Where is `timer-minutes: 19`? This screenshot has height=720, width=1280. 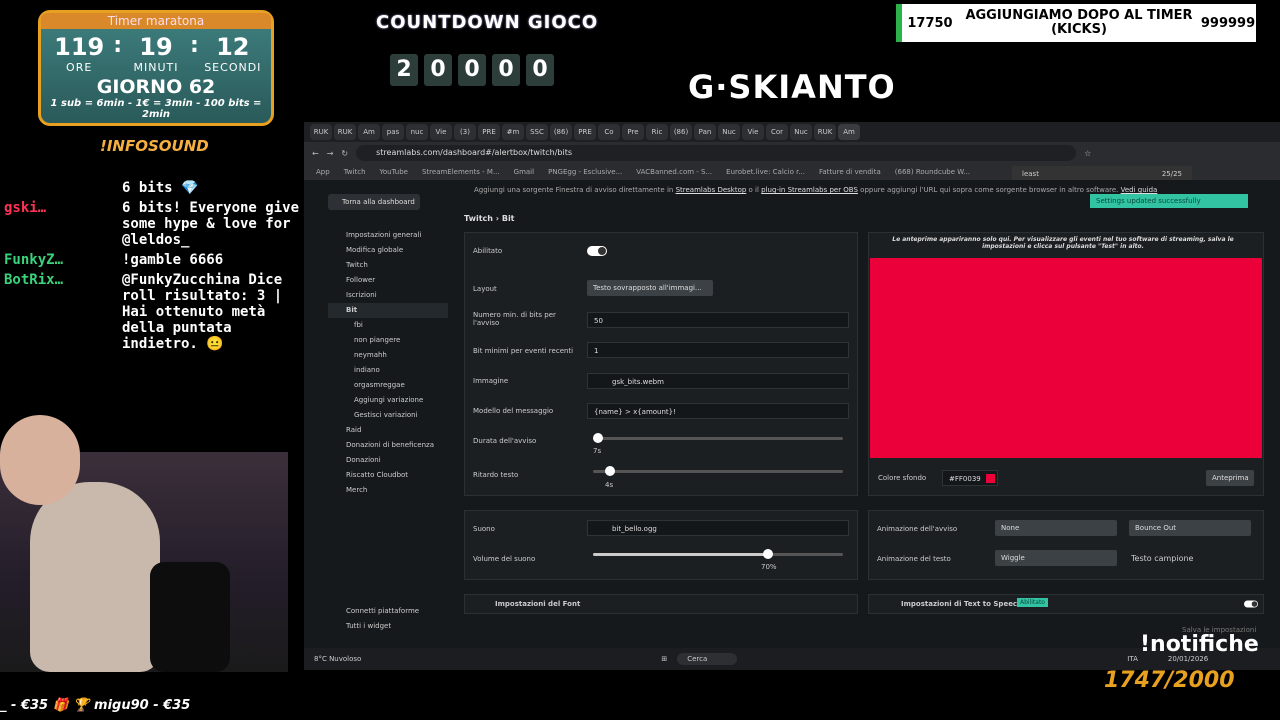 timer-minutes: 19 is located at coordinates (156, 47).